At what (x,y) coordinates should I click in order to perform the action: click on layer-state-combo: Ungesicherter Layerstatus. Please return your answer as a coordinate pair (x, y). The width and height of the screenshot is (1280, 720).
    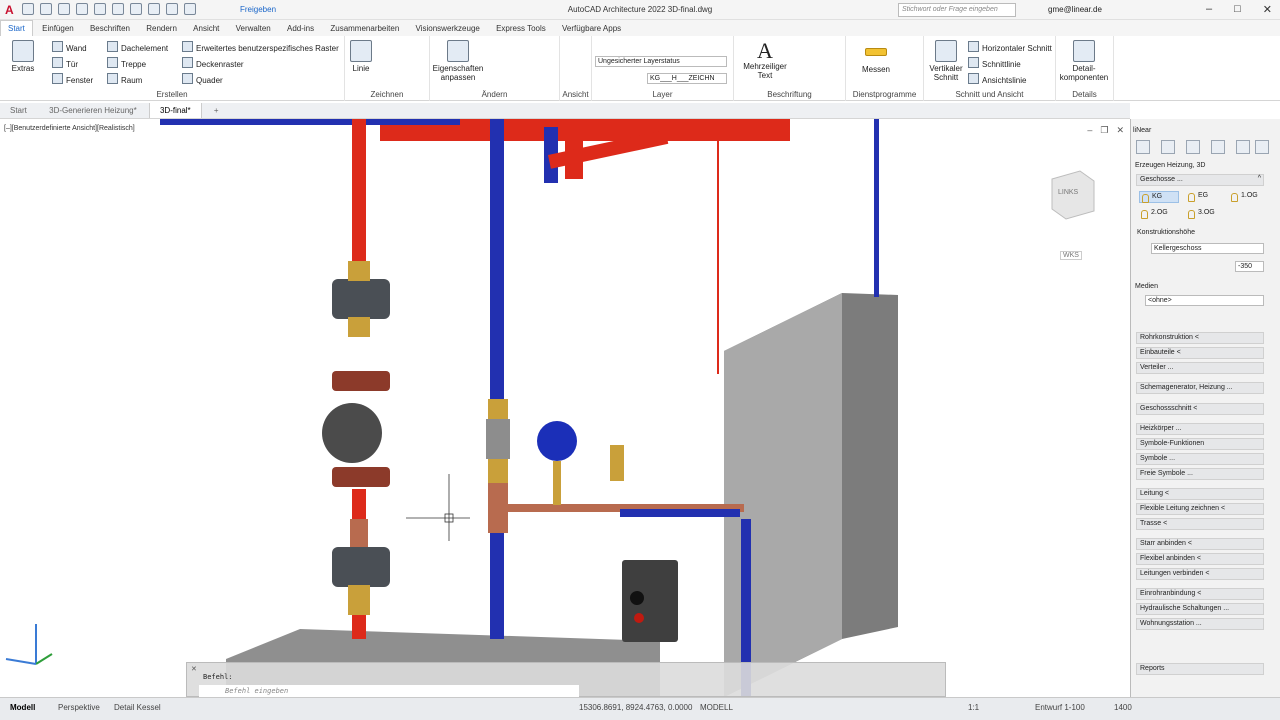
    Looking at the image, I should click on (661, 61).